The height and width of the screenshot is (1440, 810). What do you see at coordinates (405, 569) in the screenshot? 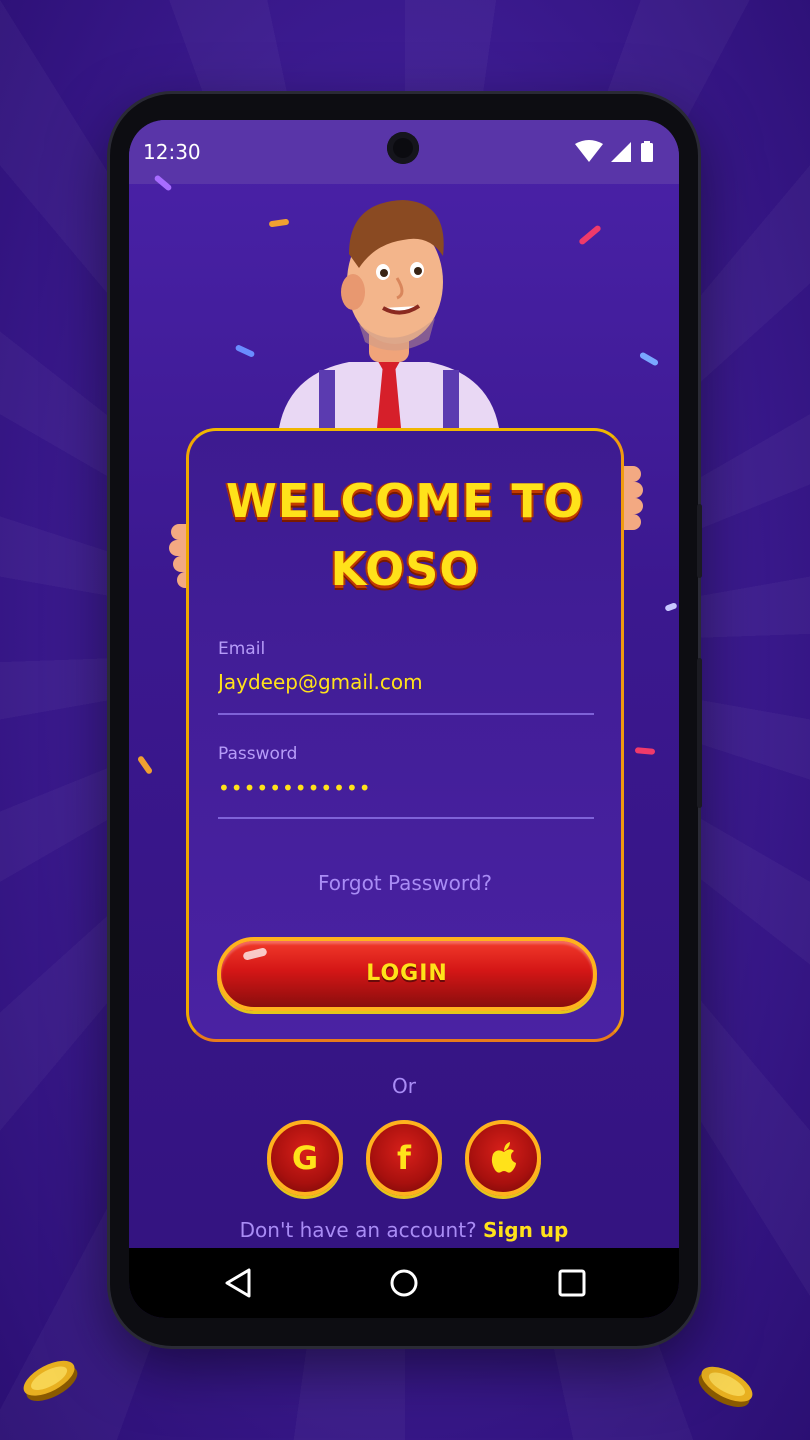
I see `welcome-title-line2: KOSO` at bounding box center [405, 569].